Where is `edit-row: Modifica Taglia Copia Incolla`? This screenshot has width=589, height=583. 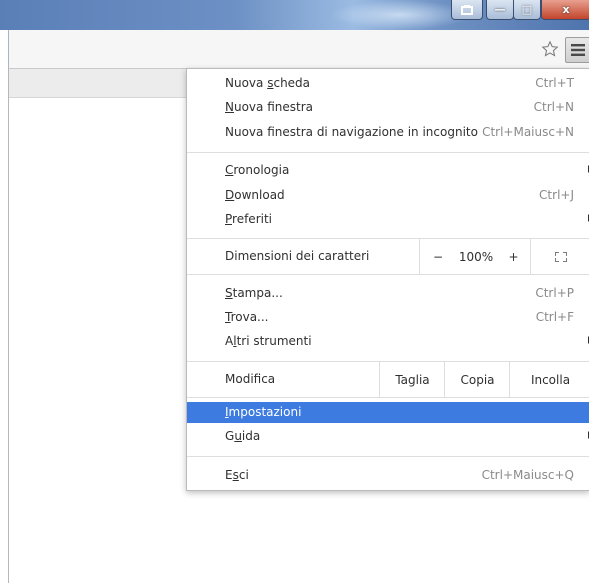
edit-row: Modifica Taglia Copia Incolla is located at coordinates (388, 379).